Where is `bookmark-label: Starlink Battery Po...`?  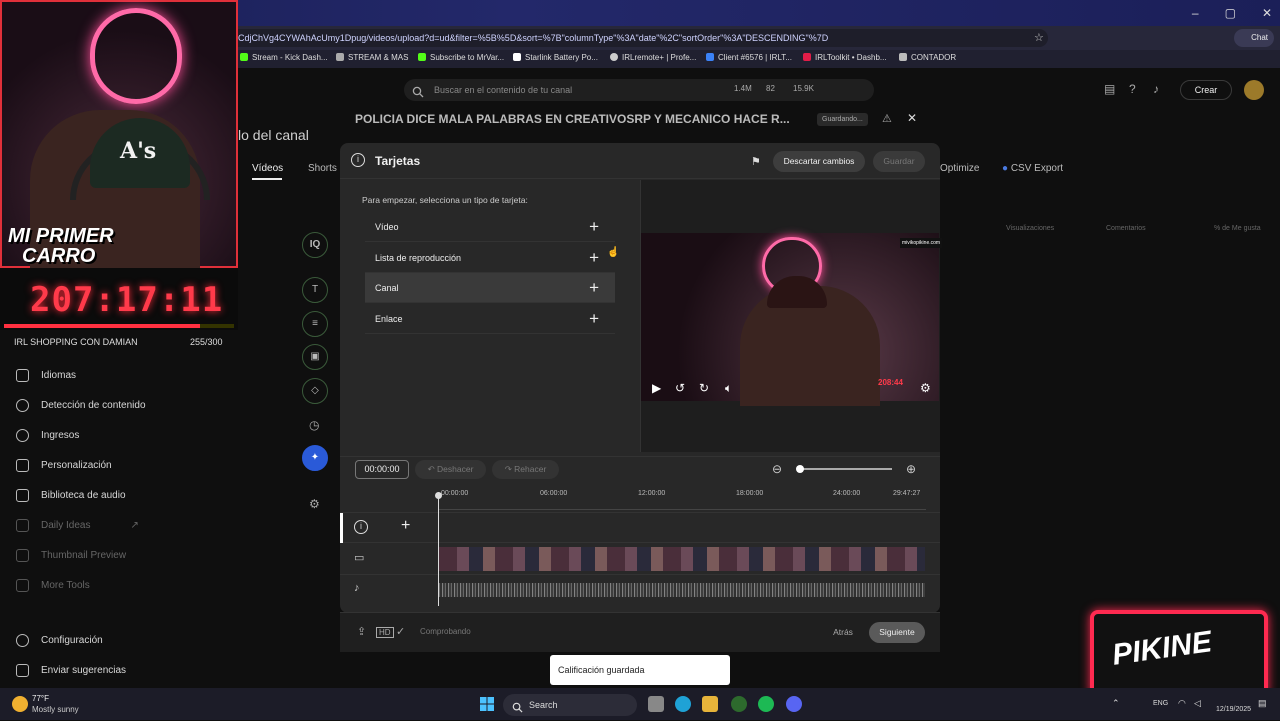
bookmark-label: Starlink Battery Po... is located at coordinates (561, 57).